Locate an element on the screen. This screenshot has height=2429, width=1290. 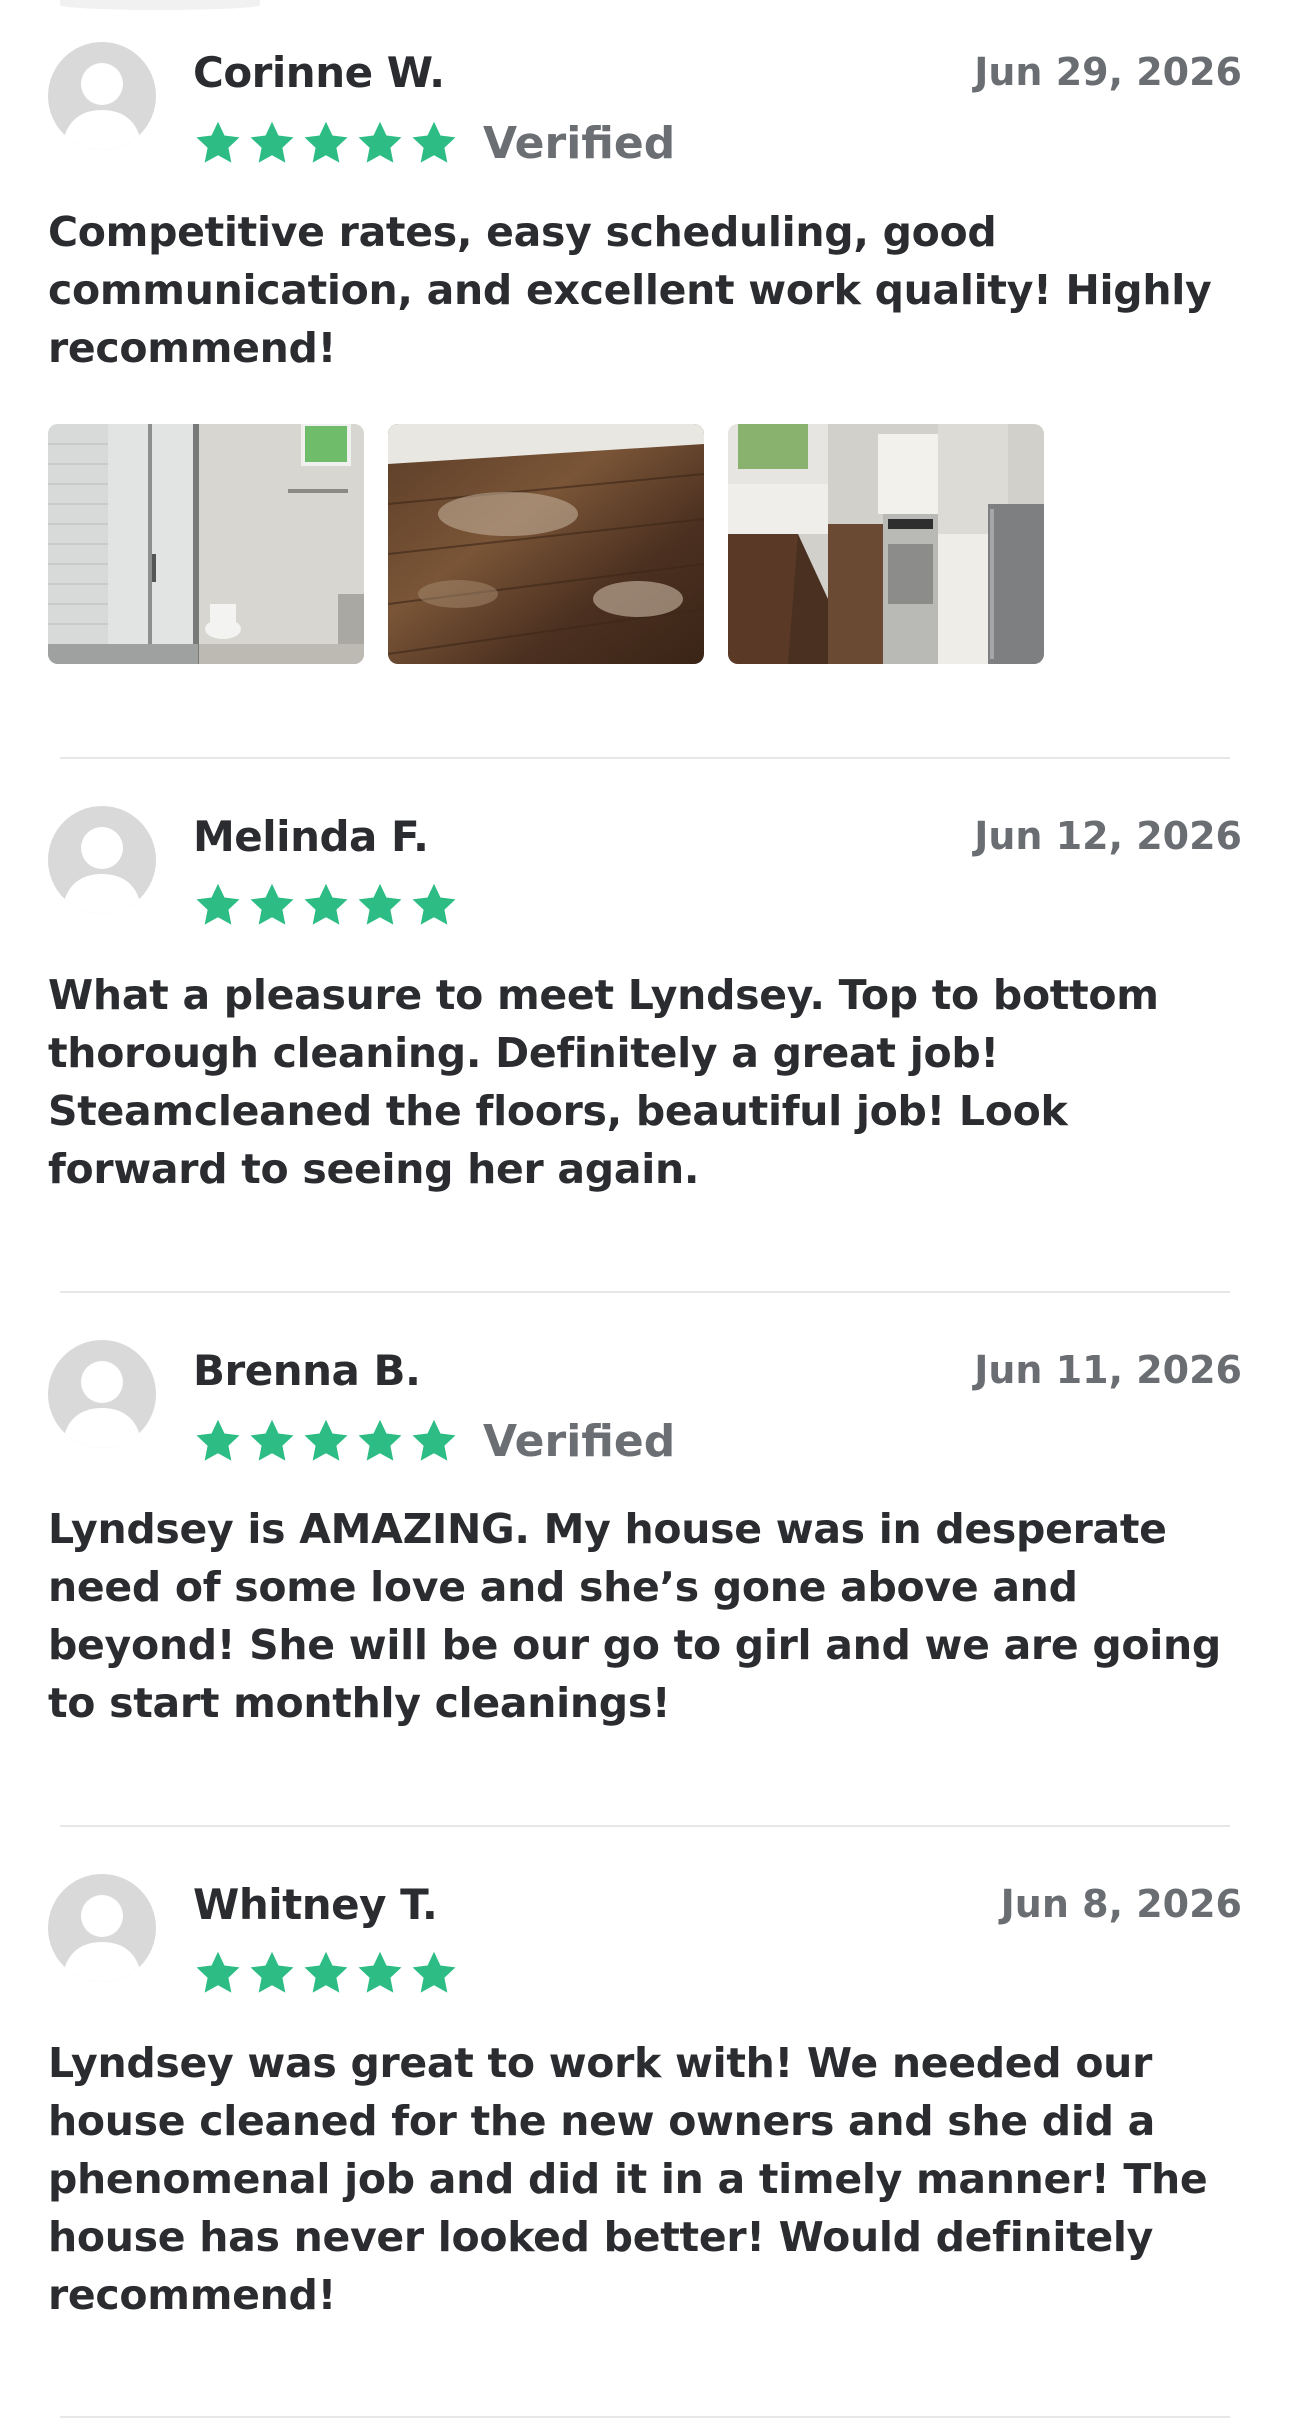
hardwood-floor-photo is located at coordinates (546, 544).